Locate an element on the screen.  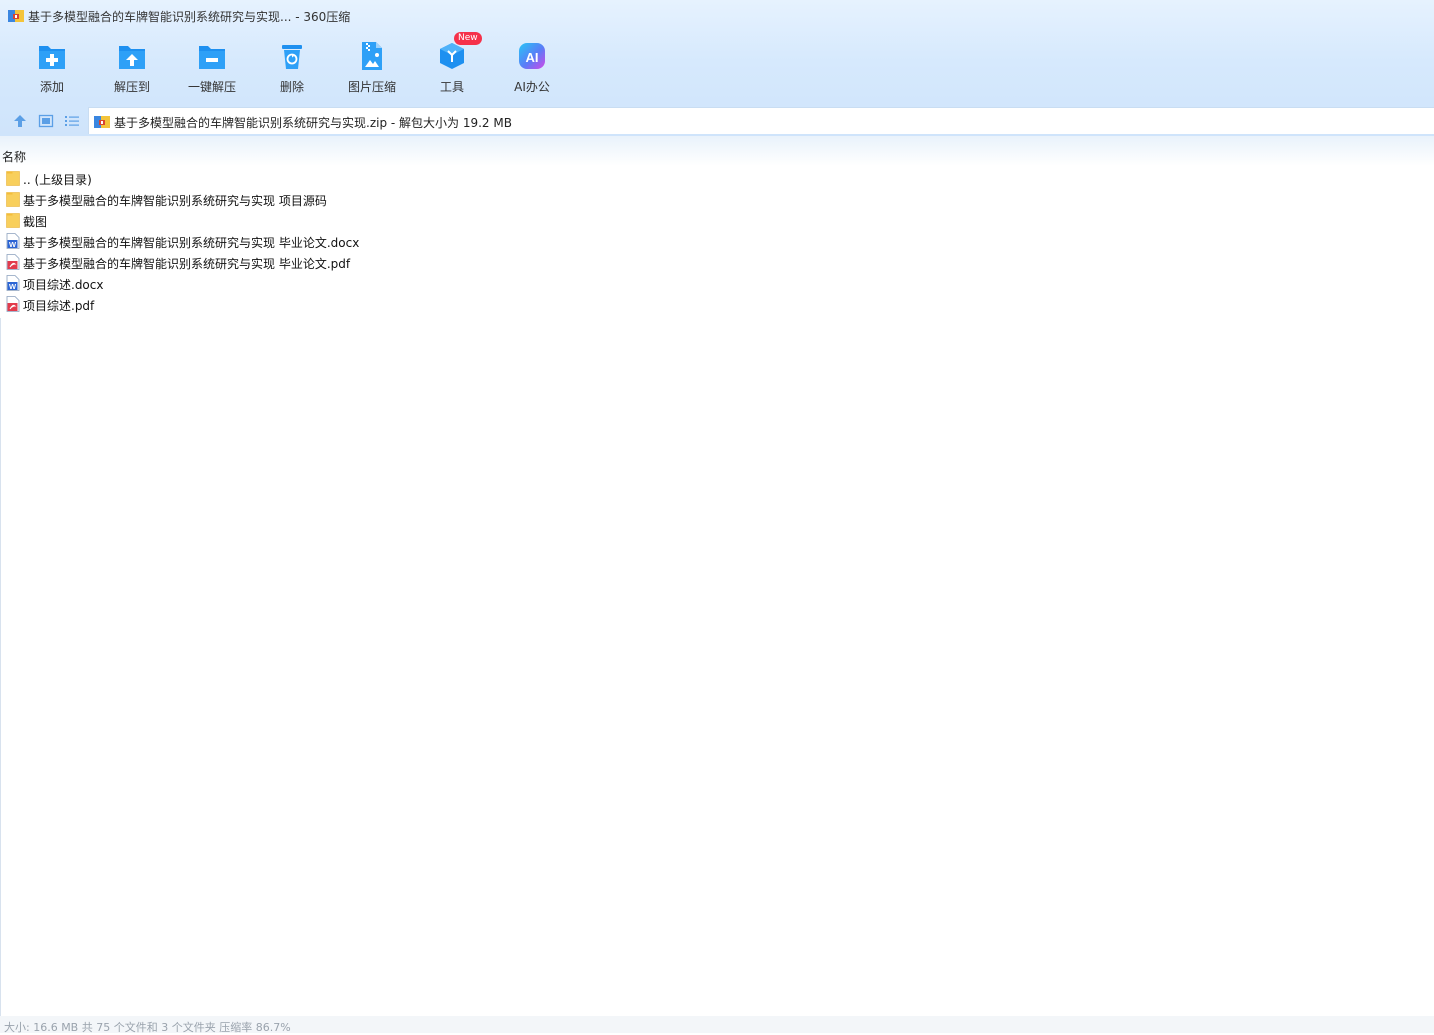
column-header-name: 名称 is located at coordinates (14, 156).